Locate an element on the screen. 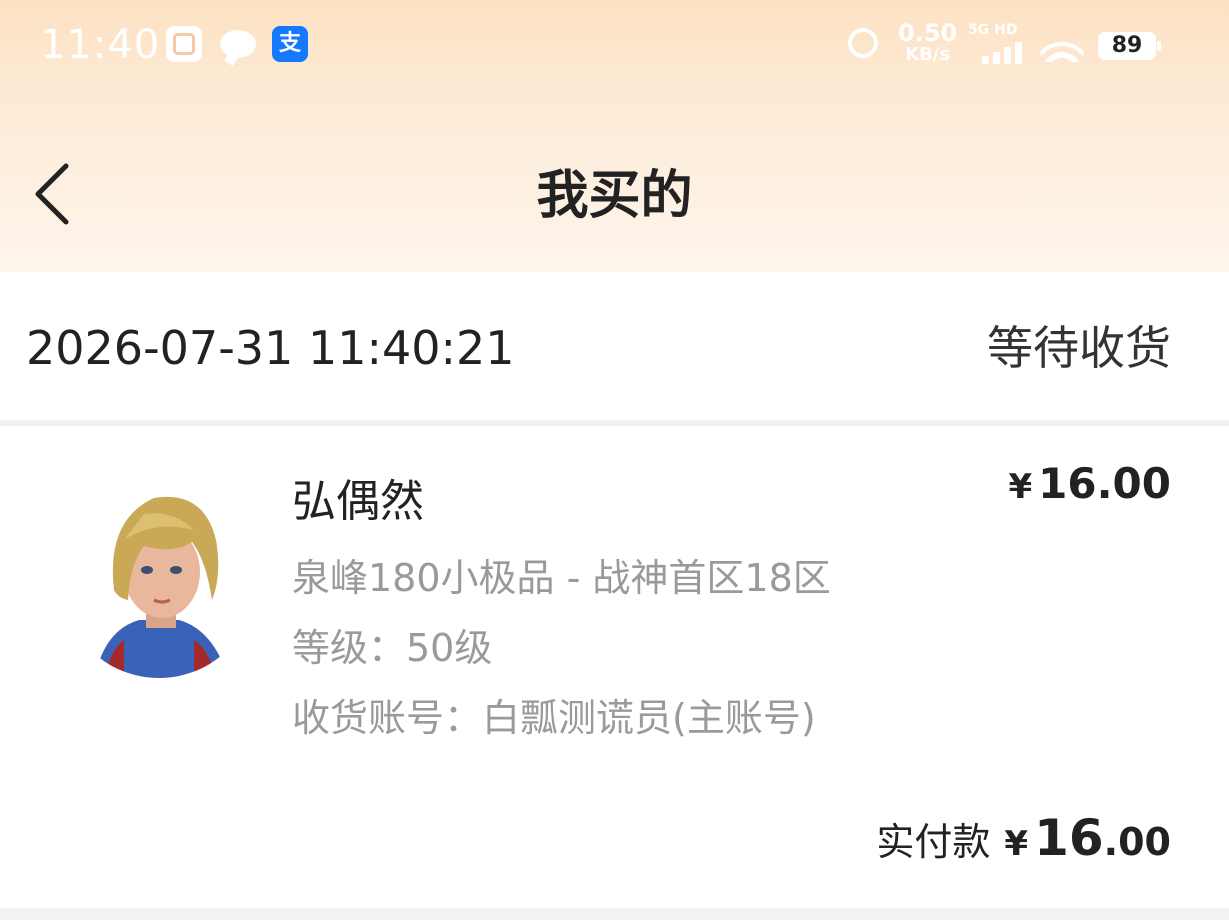 The width and height of the screenshot is (1229, 920). signal-icon is located at coordinates (1004, 52).